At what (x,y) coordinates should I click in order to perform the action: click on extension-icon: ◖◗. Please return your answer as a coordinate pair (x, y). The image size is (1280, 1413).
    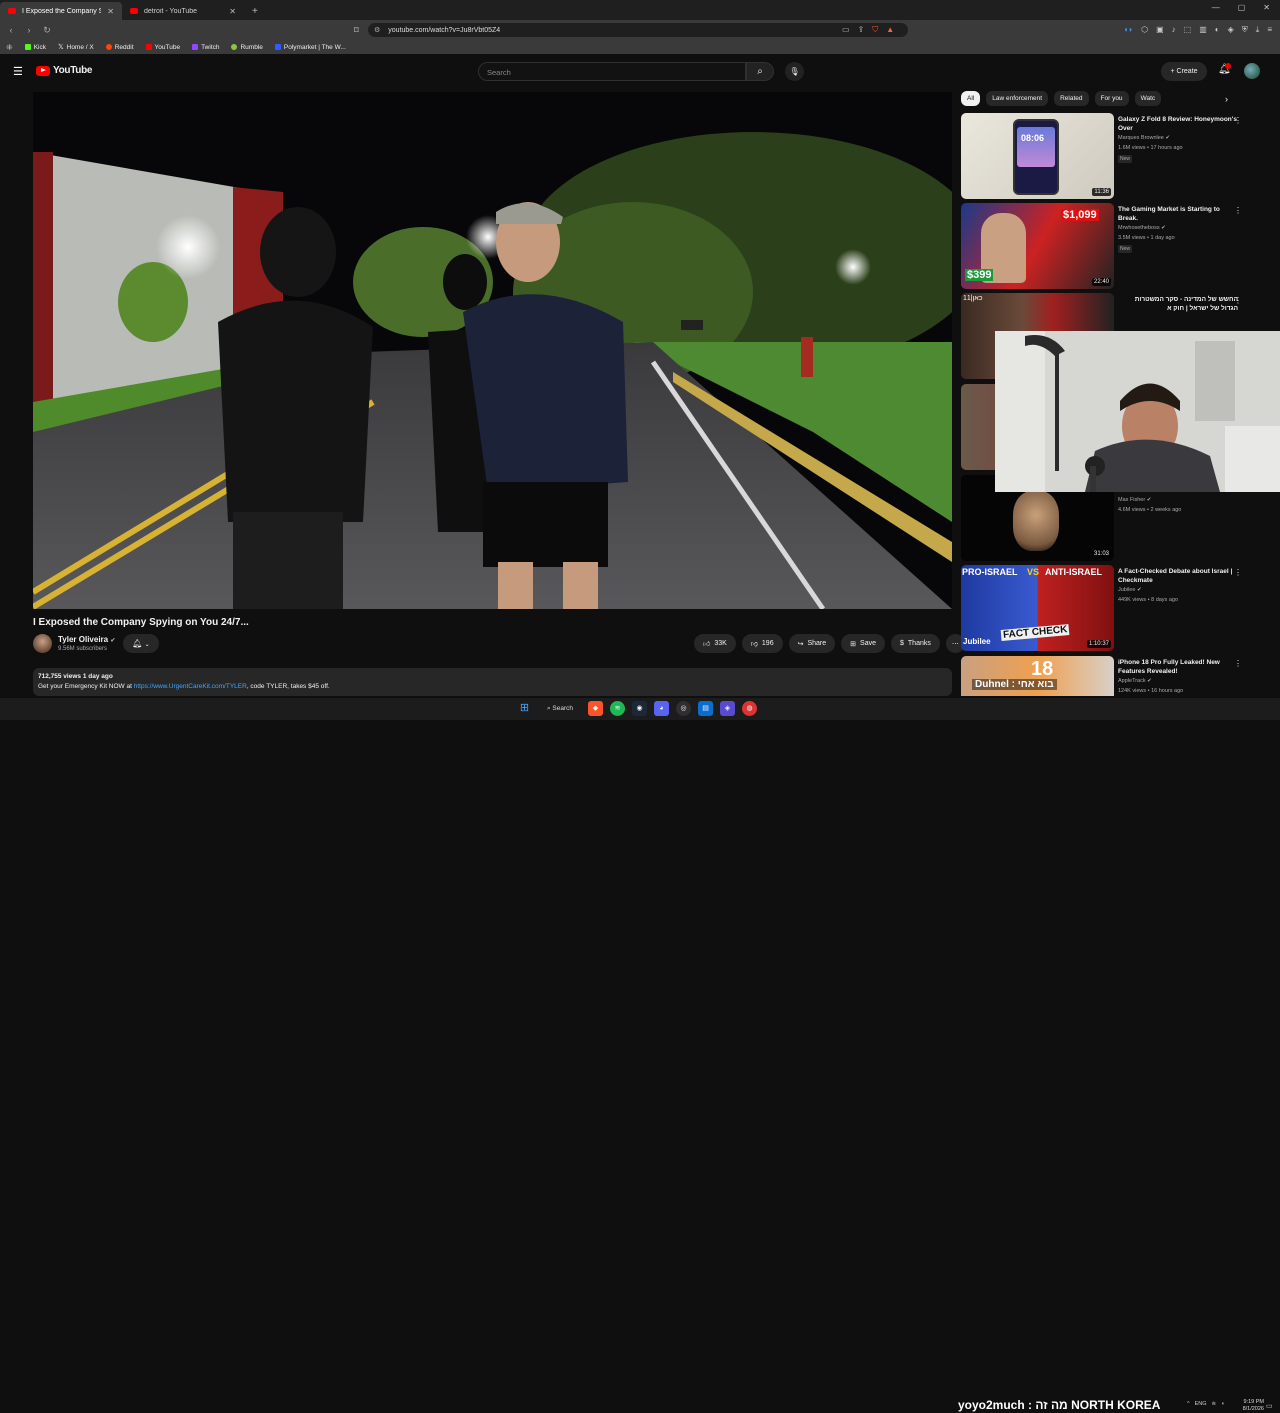
    Looking at the image, I should click on (1128, 30).